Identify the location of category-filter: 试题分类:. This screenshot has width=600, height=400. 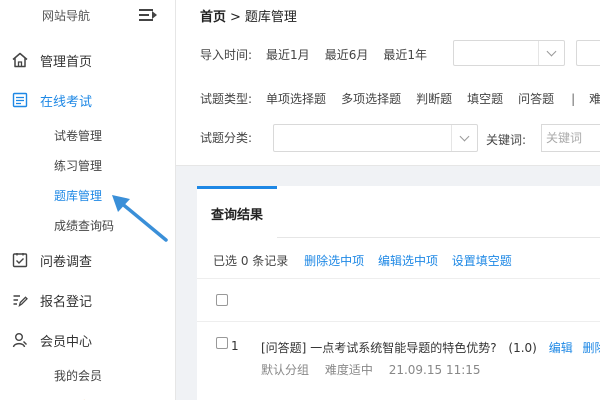
(233, 137).